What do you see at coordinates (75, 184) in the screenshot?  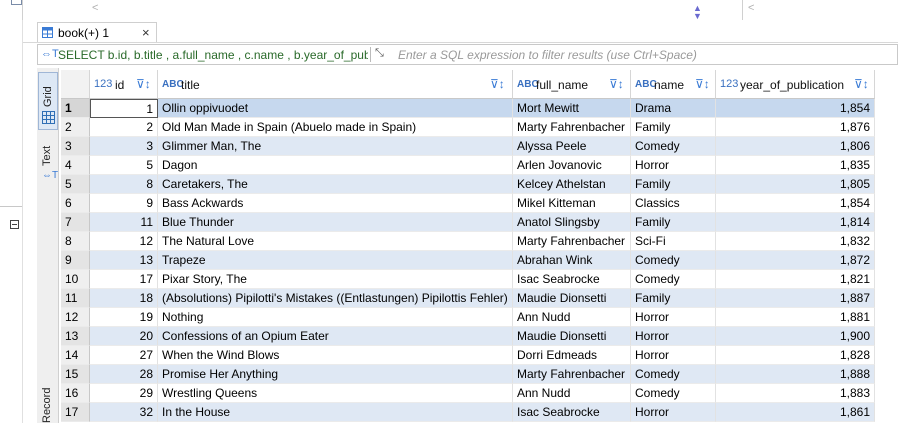 I see `row-number: 5` at bounding box center [75, 184].